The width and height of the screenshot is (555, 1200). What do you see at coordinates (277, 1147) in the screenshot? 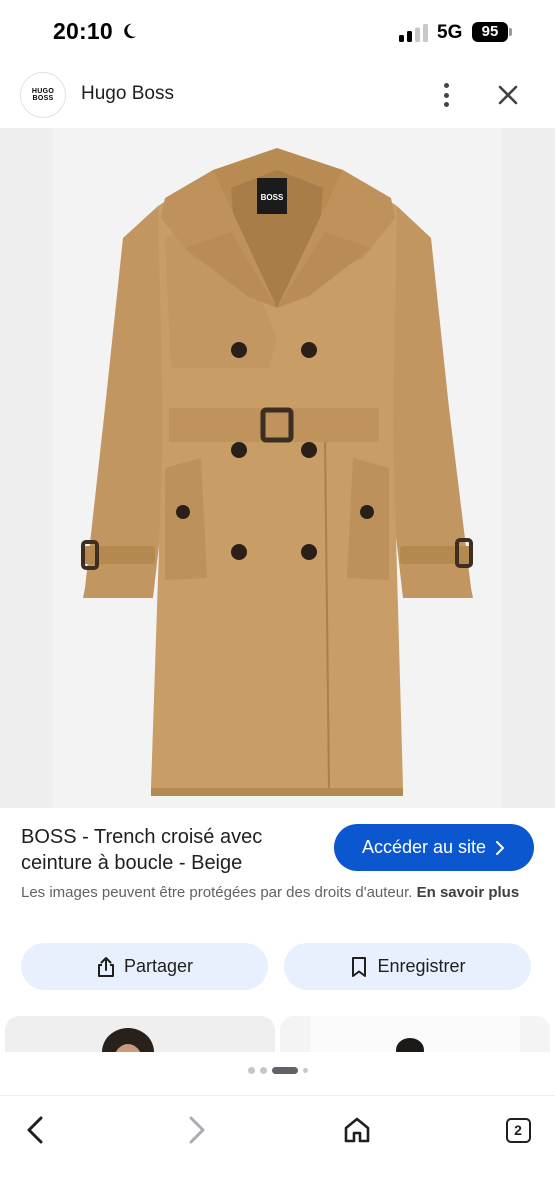
I see `bottom-navigation: 2` at bounding box center [277, 1147].